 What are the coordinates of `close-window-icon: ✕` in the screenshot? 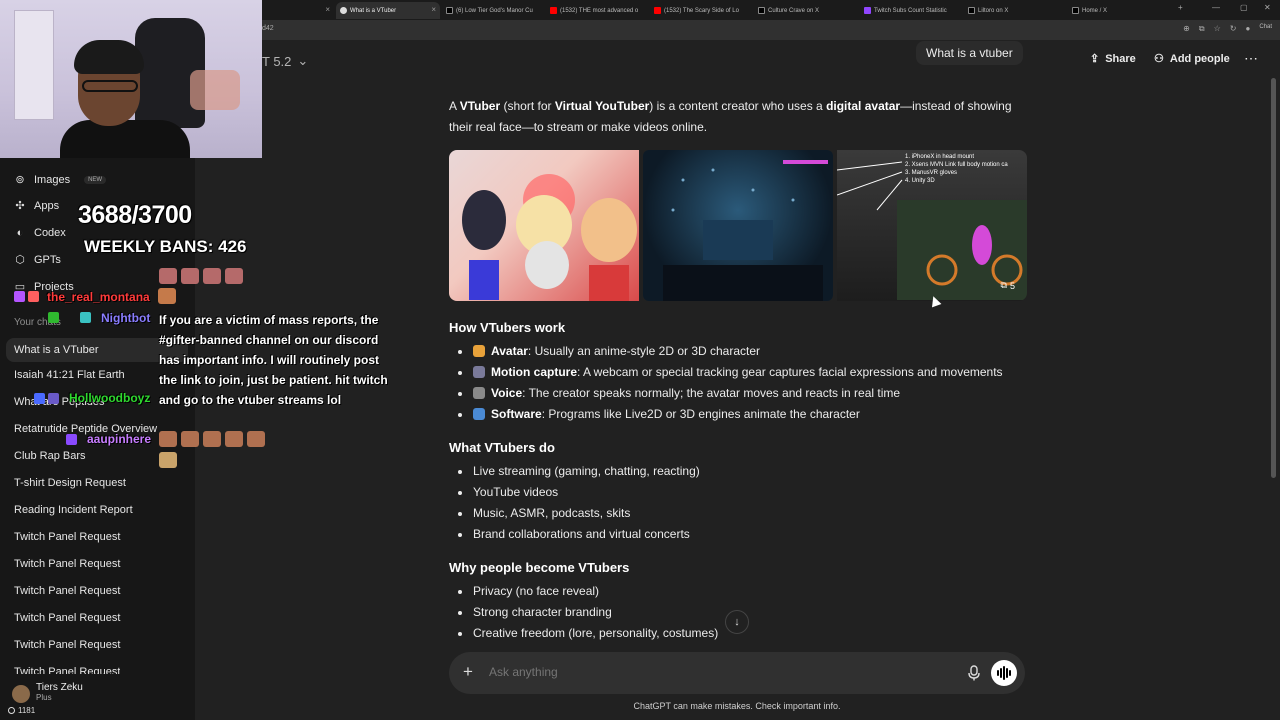 It's located at (1267, 7).